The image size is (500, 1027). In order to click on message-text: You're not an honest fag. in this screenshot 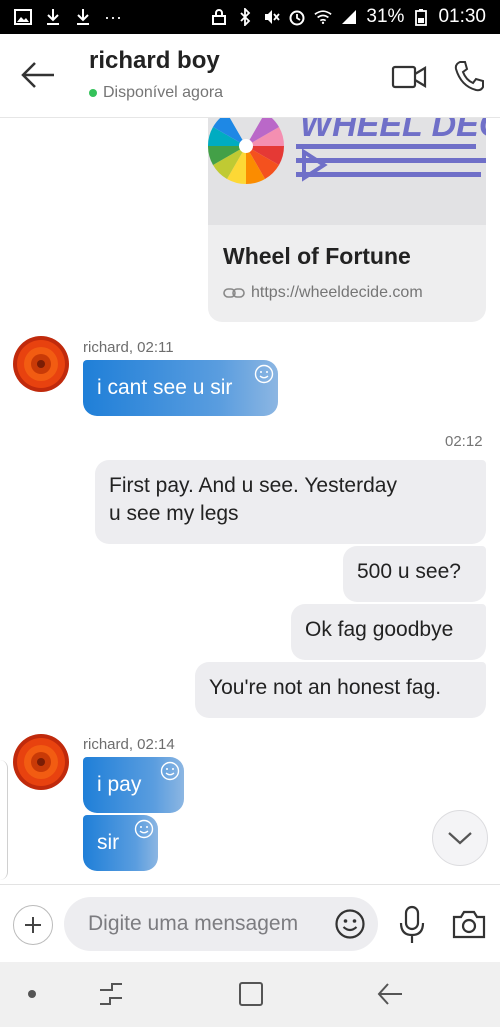, I will do `click(325, 687)`.